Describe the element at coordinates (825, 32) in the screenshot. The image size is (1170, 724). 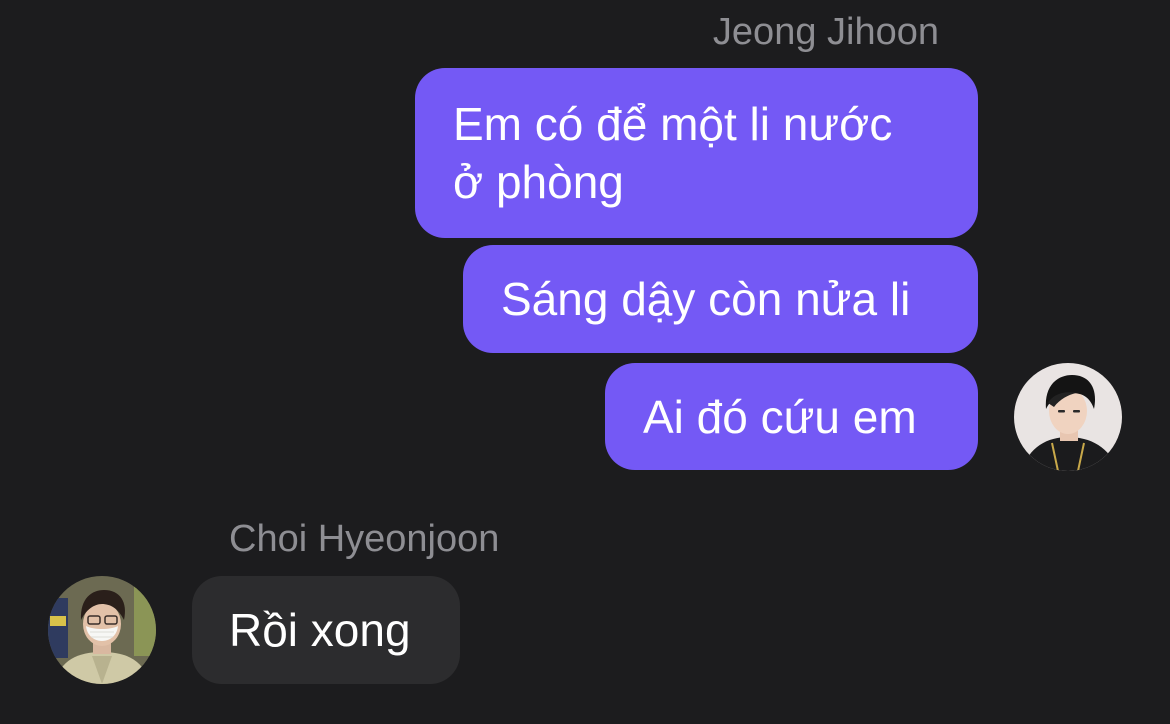
I see `sender-name-jeong-jihoon: Jeong Jihoon` at that location.